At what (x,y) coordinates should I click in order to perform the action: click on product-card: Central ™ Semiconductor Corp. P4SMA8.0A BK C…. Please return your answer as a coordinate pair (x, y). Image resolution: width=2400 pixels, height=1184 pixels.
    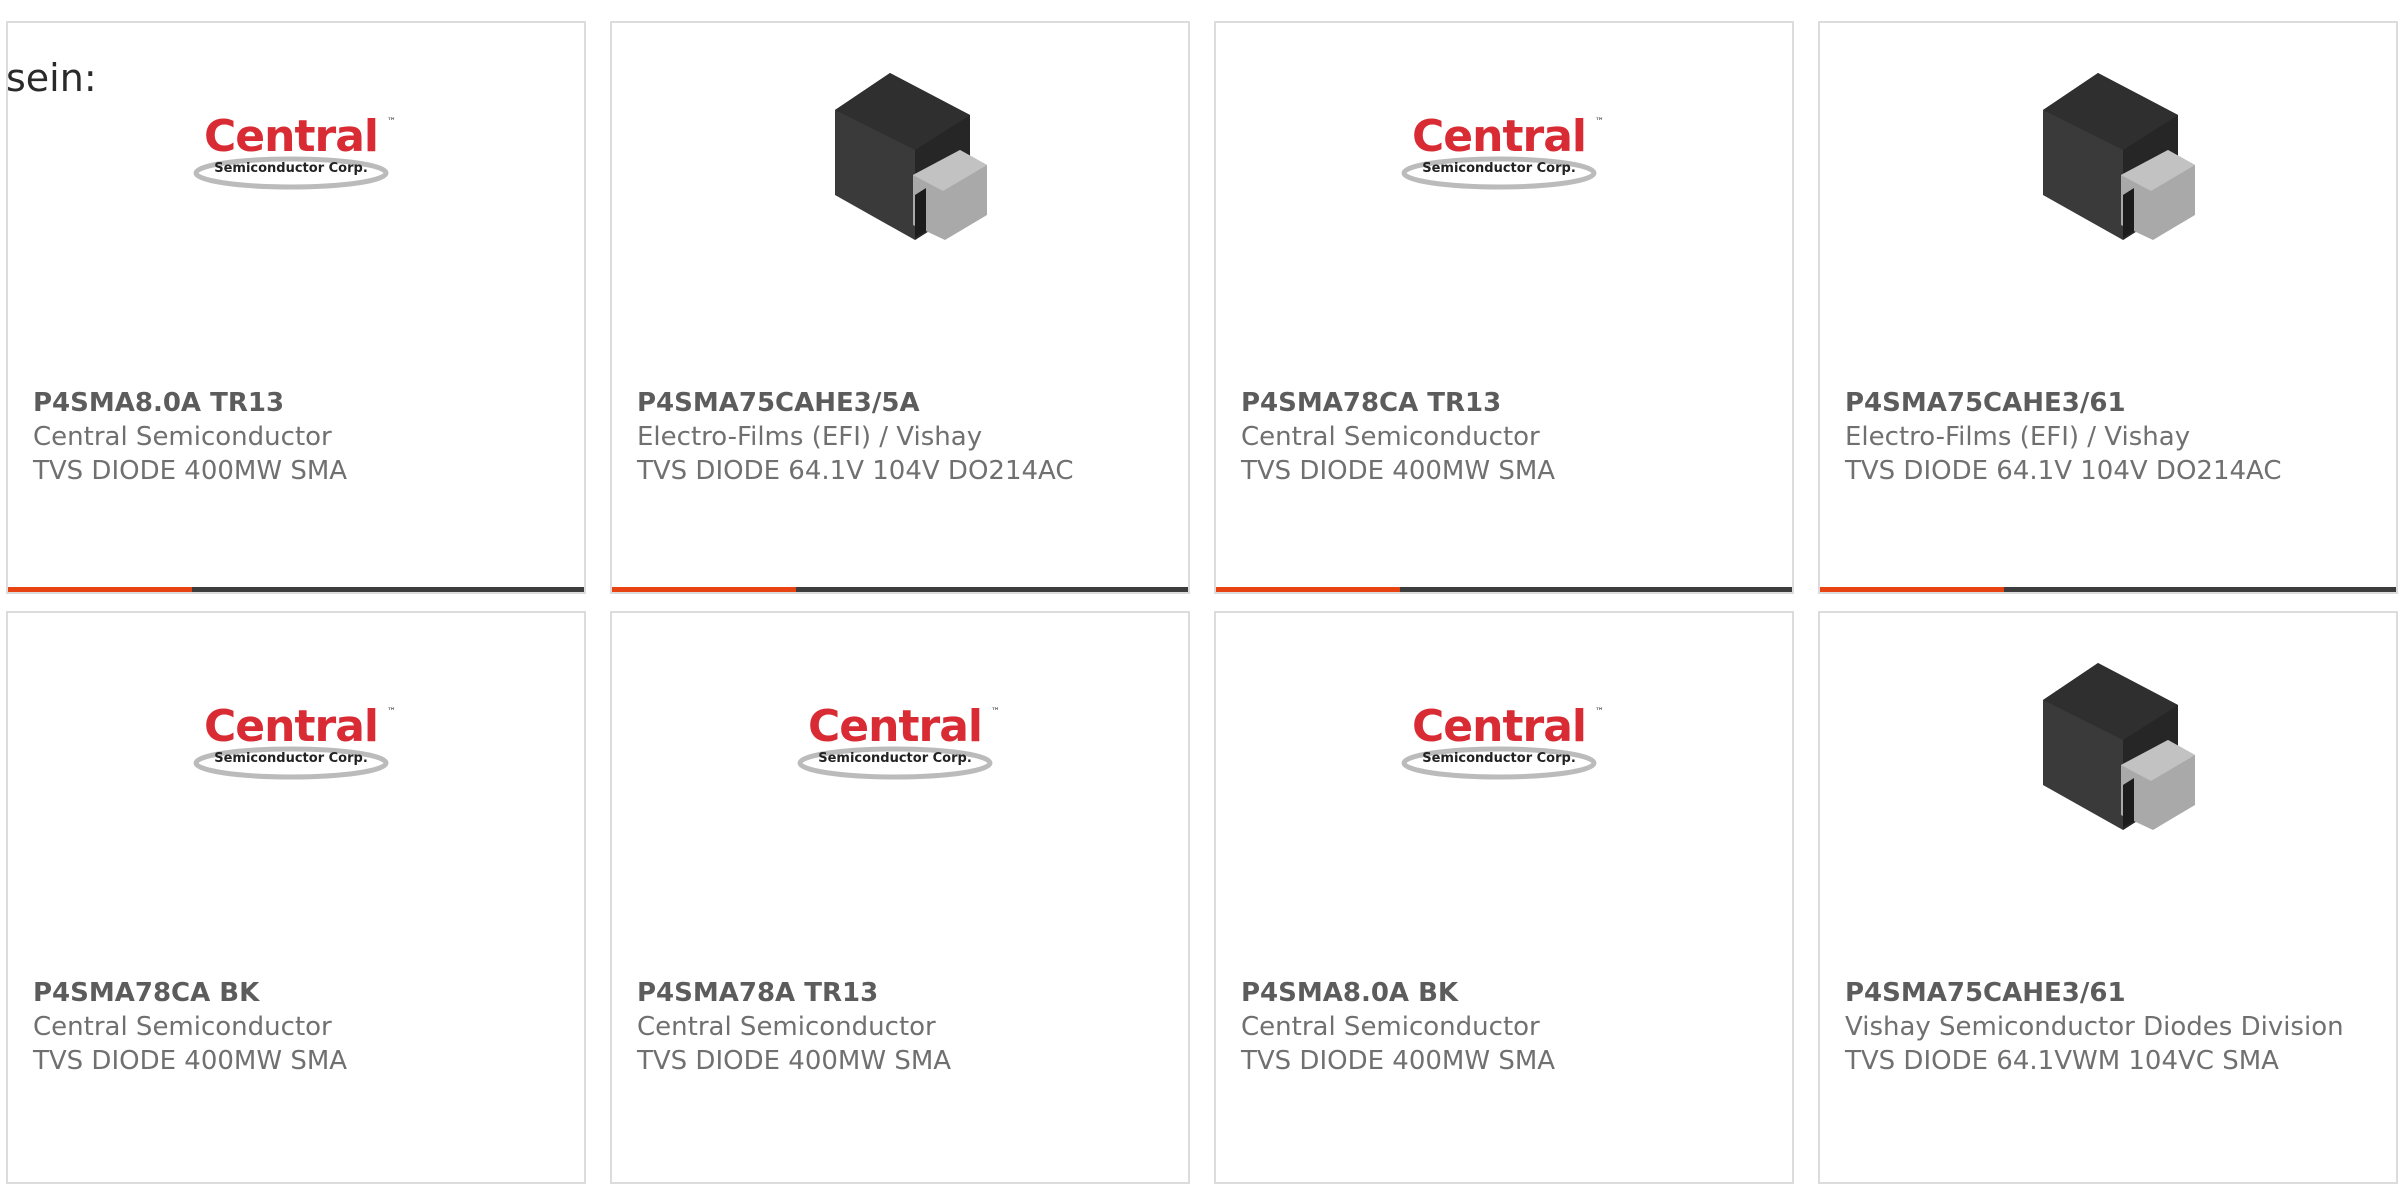
    Looking at the image, I should click on (1504, 897).